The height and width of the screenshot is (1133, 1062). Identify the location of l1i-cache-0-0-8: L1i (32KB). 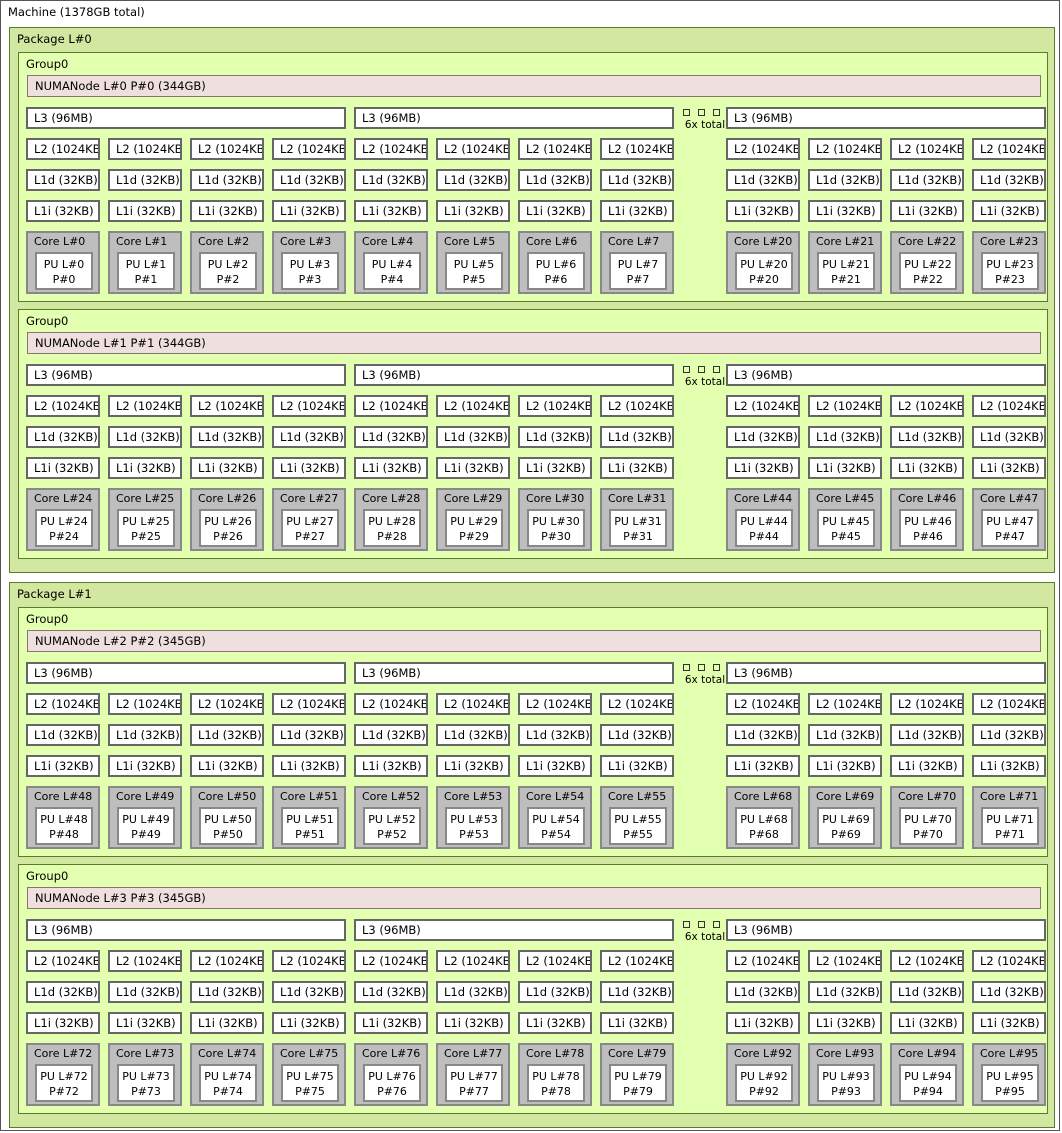
(763, 211).